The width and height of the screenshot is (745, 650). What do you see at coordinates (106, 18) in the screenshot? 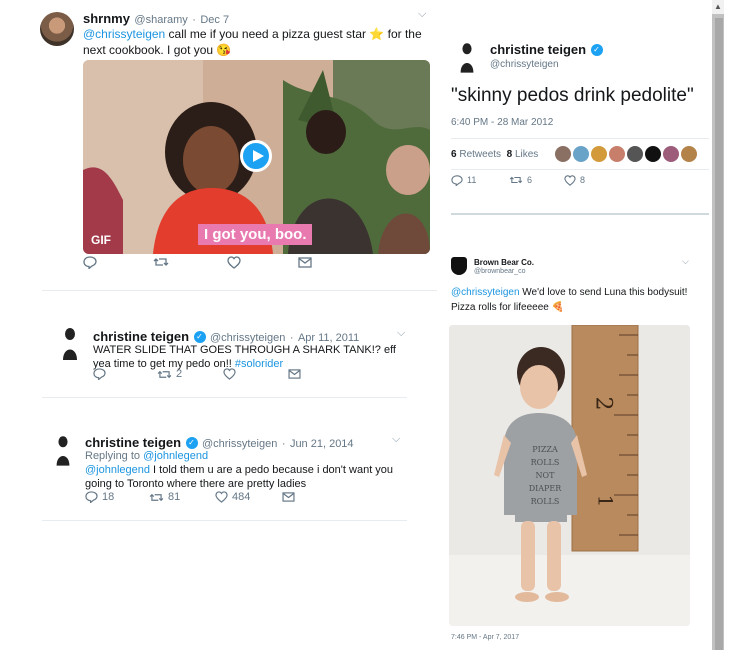
I see `author-name: shrnmy` at bounding box center [106, 18].